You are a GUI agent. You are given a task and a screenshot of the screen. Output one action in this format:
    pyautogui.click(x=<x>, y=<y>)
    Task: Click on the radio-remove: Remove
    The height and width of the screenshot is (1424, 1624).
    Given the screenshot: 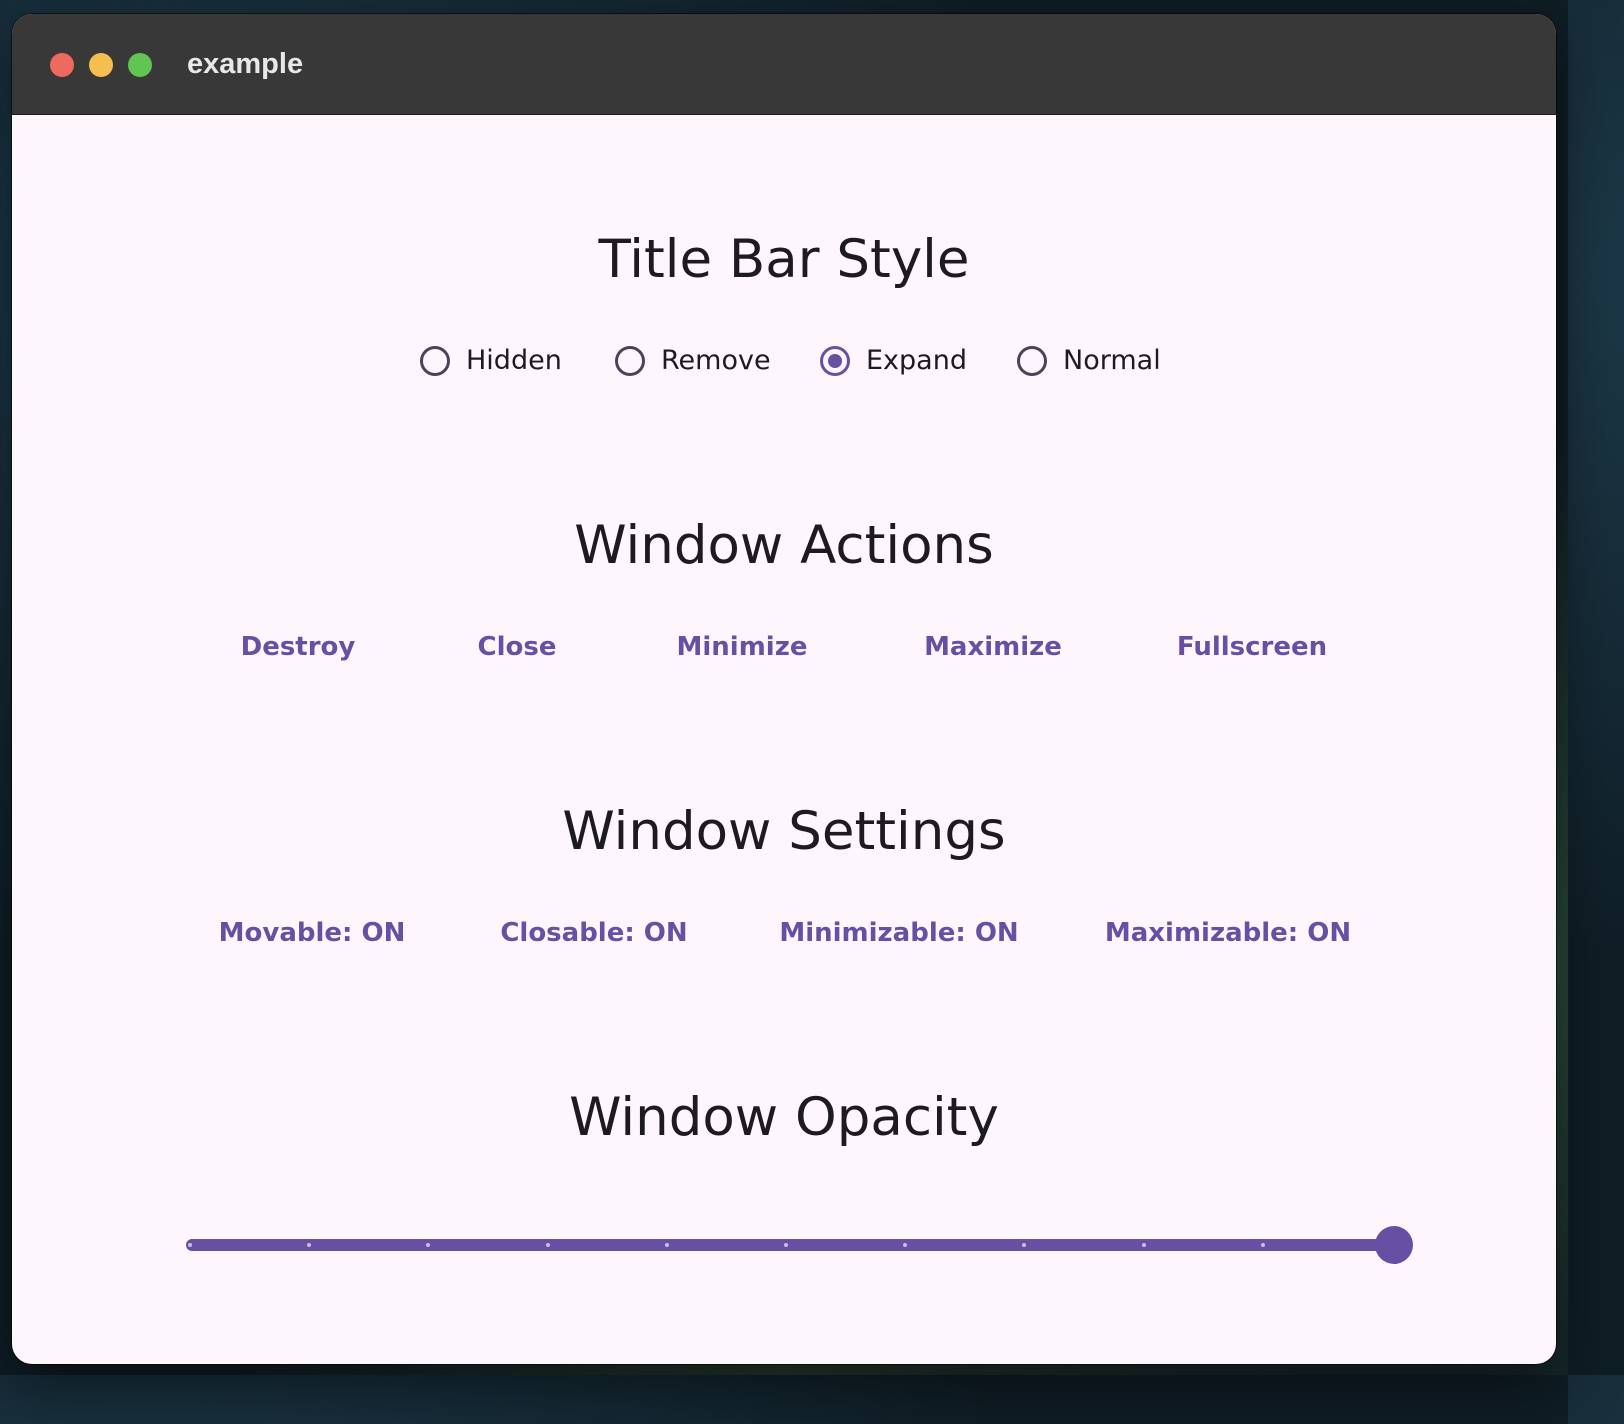 What is the action you would take?
    pyautogui.click(x=693, y=361)
    